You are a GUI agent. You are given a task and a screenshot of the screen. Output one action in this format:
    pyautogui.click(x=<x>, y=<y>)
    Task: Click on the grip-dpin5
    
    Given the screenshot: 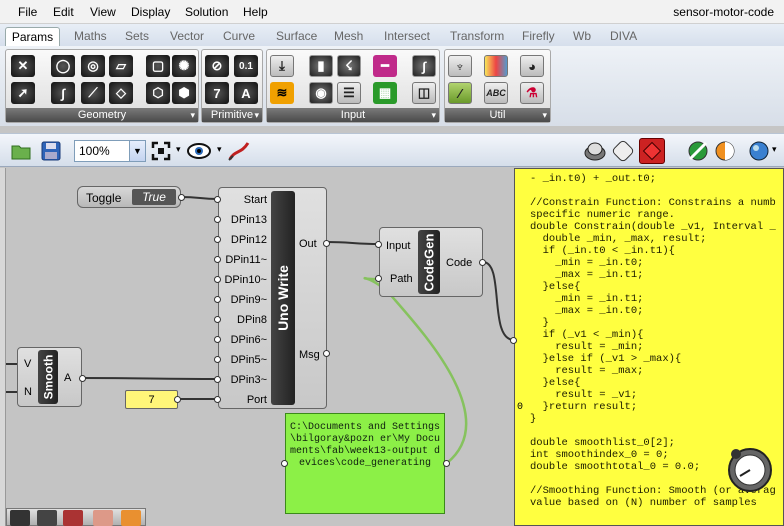 What is the action you would take?
    pyautogui.click(x=217, y=359)
    